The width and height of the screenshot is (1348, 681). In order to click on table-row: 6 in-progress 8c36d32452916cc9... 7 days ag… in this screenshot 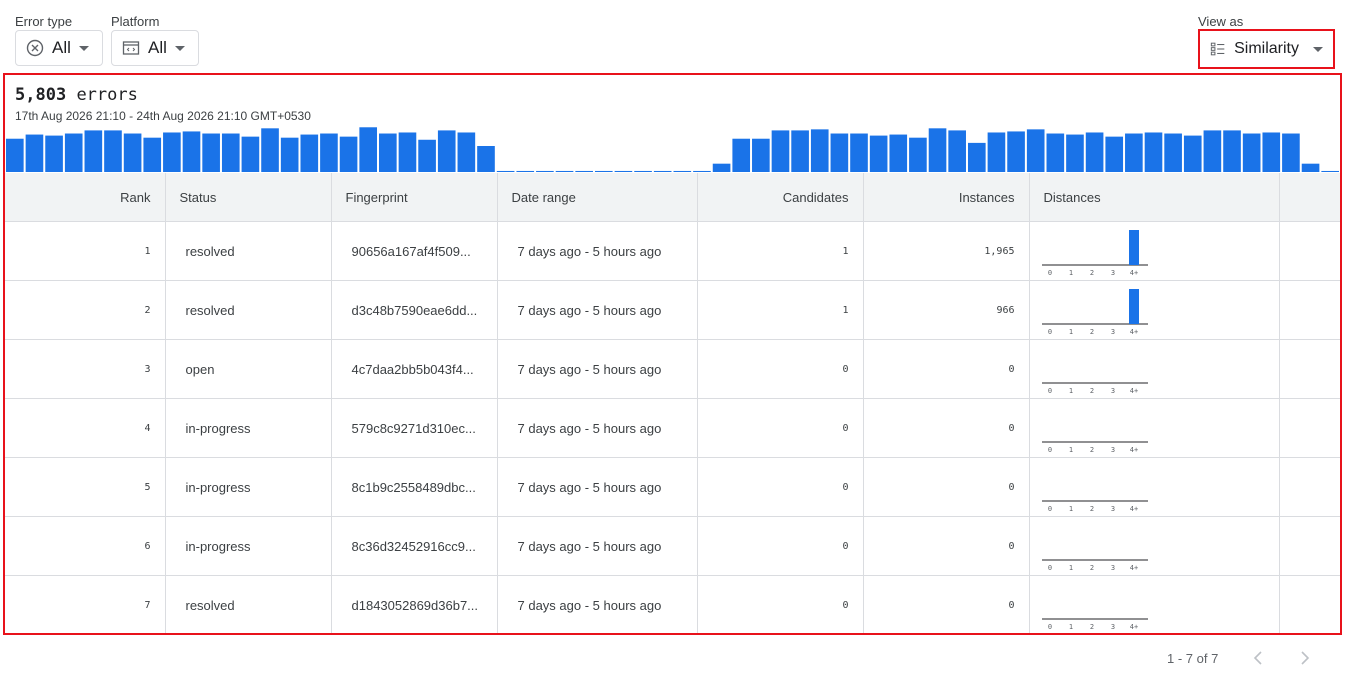, I will do `click(672, 546)`.